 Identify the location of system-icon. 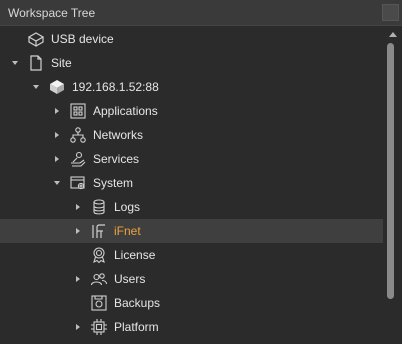
(78, 183).